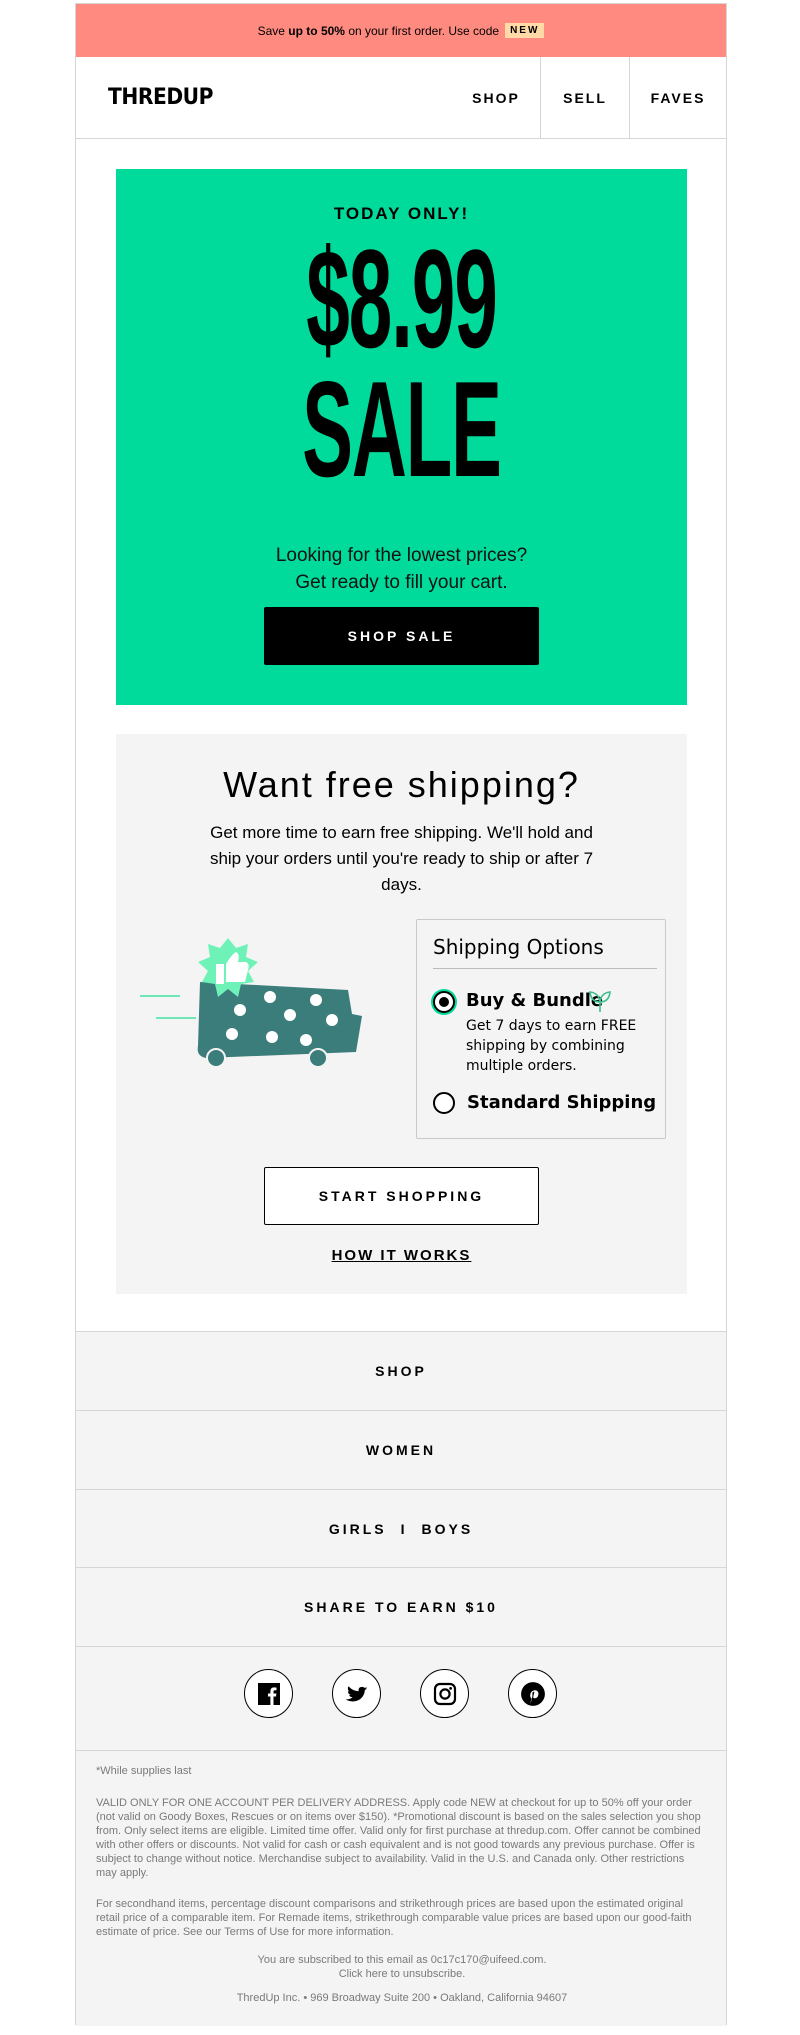 This screenshot has height=2035, width=800. What do you see at coordinates (584, 98) in the screenshot?
I see `nav-sell: SELL` at bounding box center [584, 98].